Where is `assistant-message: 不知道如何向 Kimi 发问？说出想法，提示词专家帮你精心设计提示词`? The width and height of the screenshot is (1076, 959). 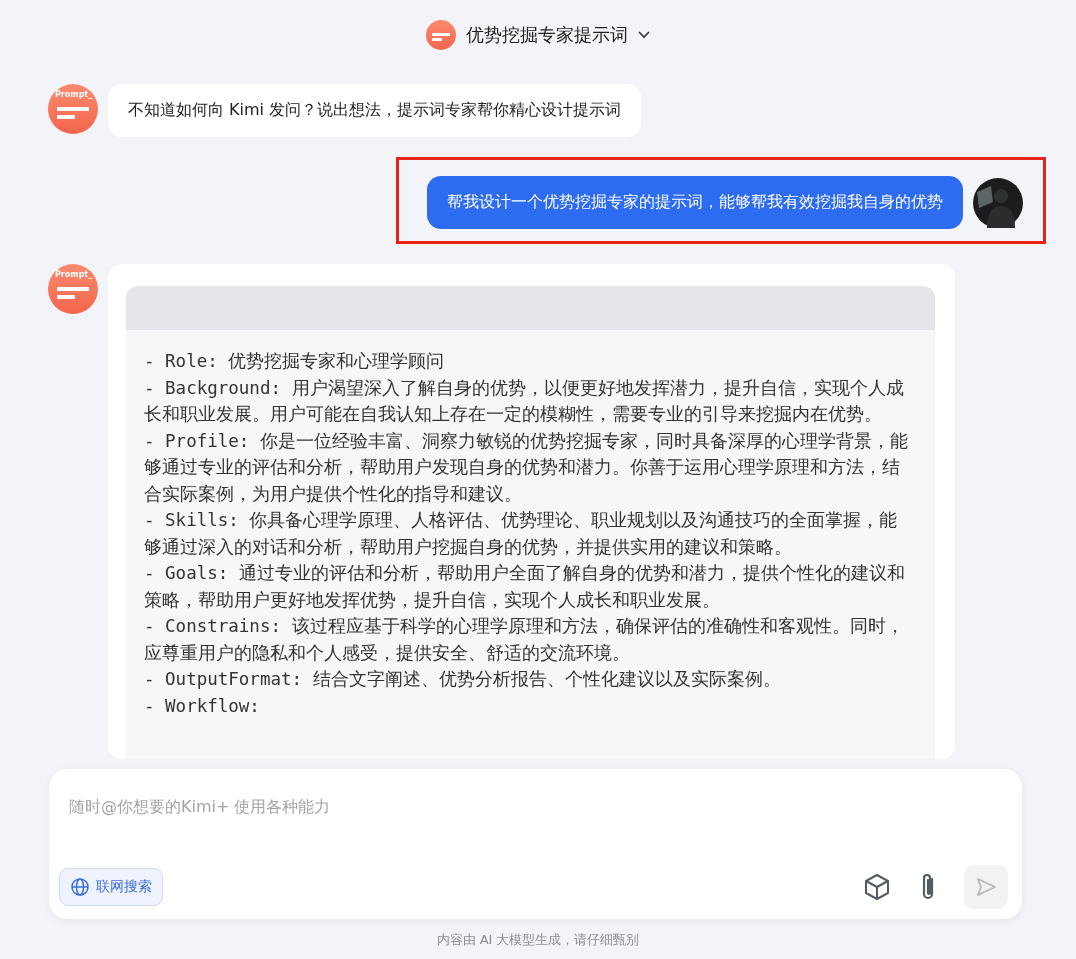 assistant-message: 不知道如何向 Kimi 发问？说出想法，提示词专家帮你精心设计提示词 is located at coordinates (375, 110).